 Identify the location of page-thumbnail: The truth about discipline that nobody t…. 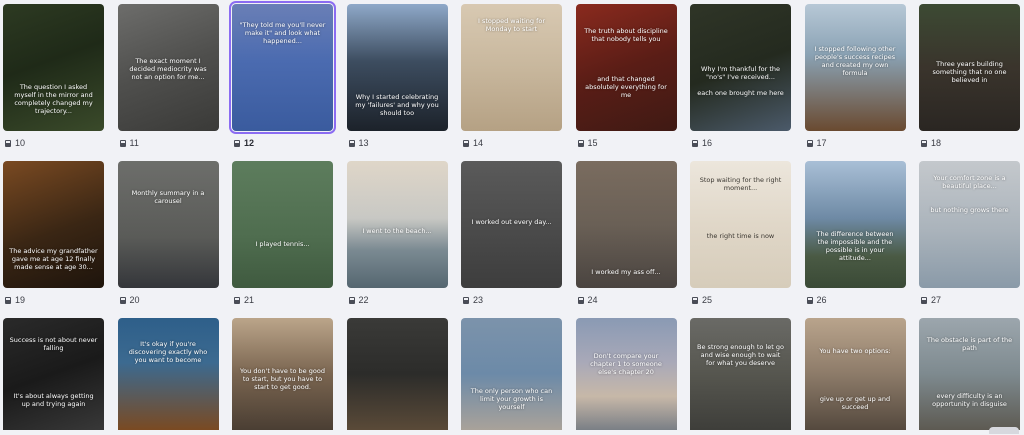
(626, 67).